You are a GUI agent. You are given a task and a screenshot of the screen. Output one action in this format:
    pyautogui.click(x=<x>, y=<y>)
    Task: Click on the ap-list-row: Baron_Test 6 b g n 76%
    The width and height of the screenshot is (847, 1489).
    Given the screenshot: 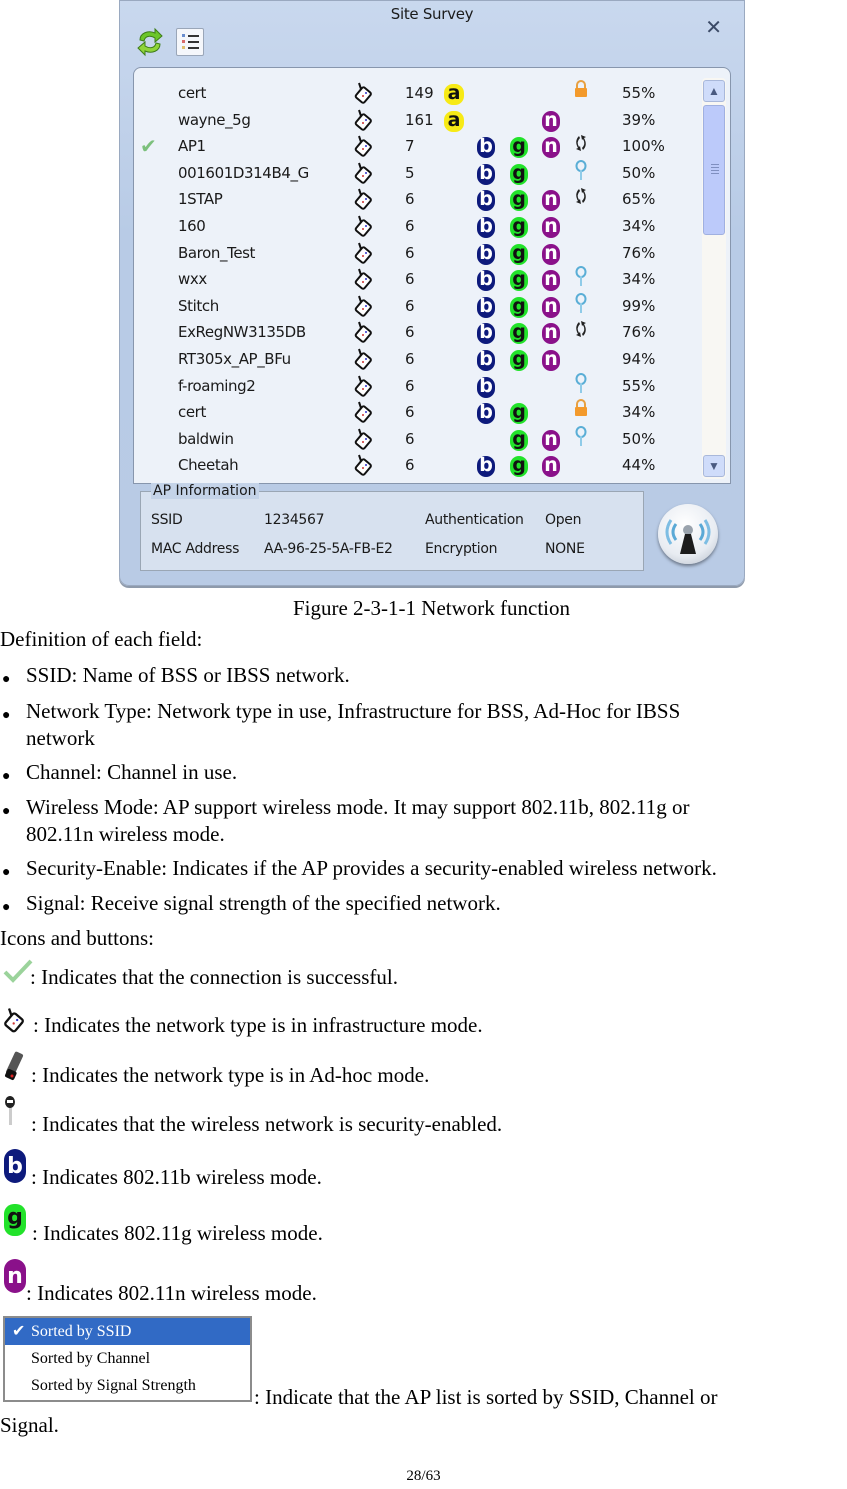 What is the action you would take?
    pyautogui.click(x=419, y=253)
    